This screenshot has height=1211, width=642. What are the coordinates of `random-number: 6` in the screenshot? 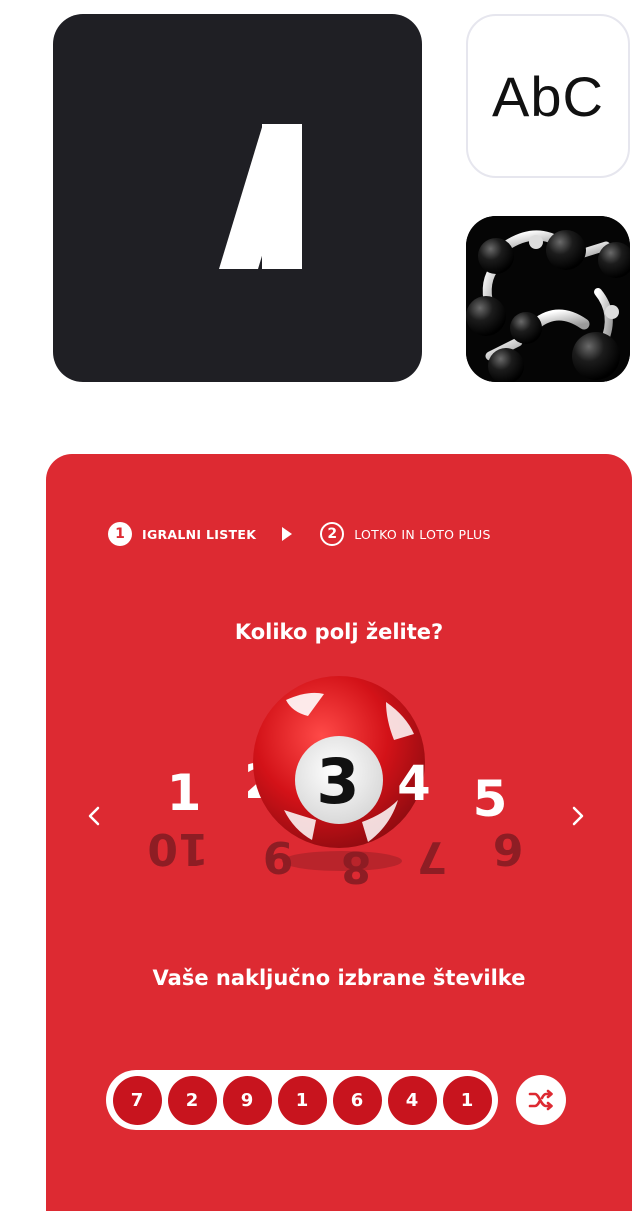 It's located at (357, 1100).